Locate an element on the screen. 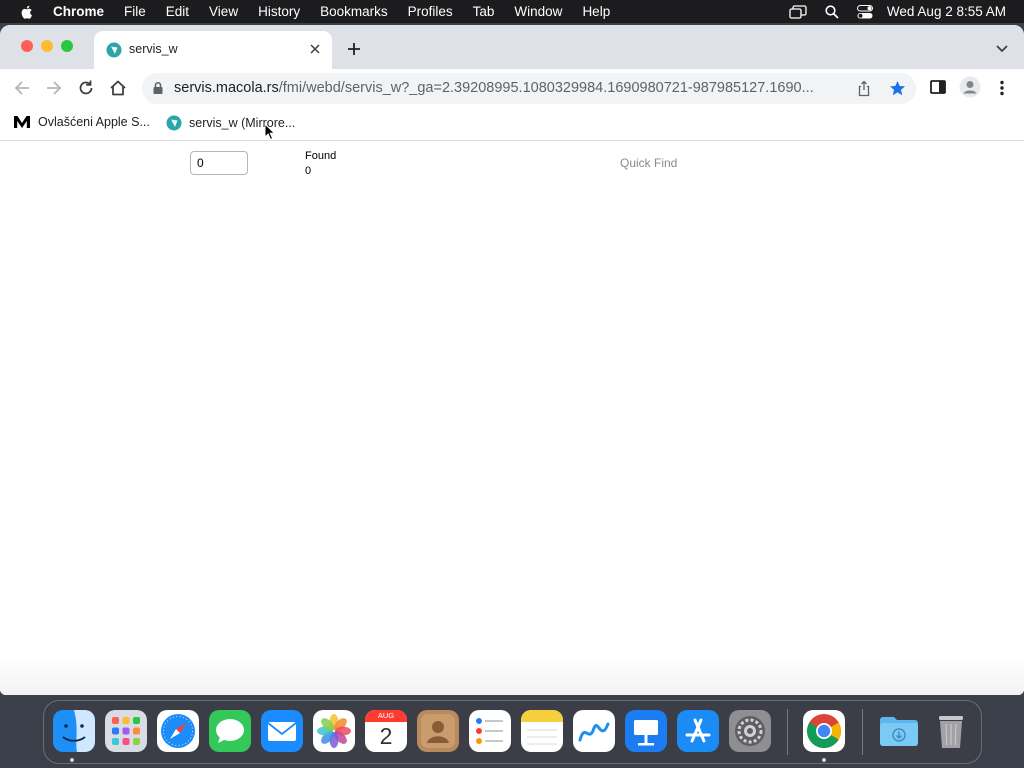 The height and width of the screenshot is (768, 1024). menu-view: View is located at coordinates (223, 11).